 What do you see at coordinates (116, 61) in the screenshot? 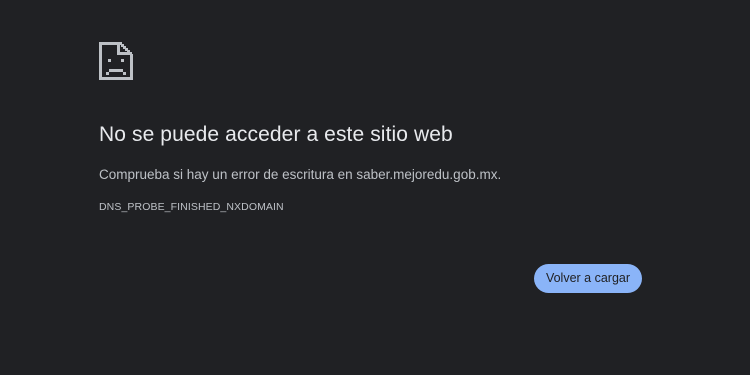
I see `sad-page-icon` at bounding box center [116, 61].